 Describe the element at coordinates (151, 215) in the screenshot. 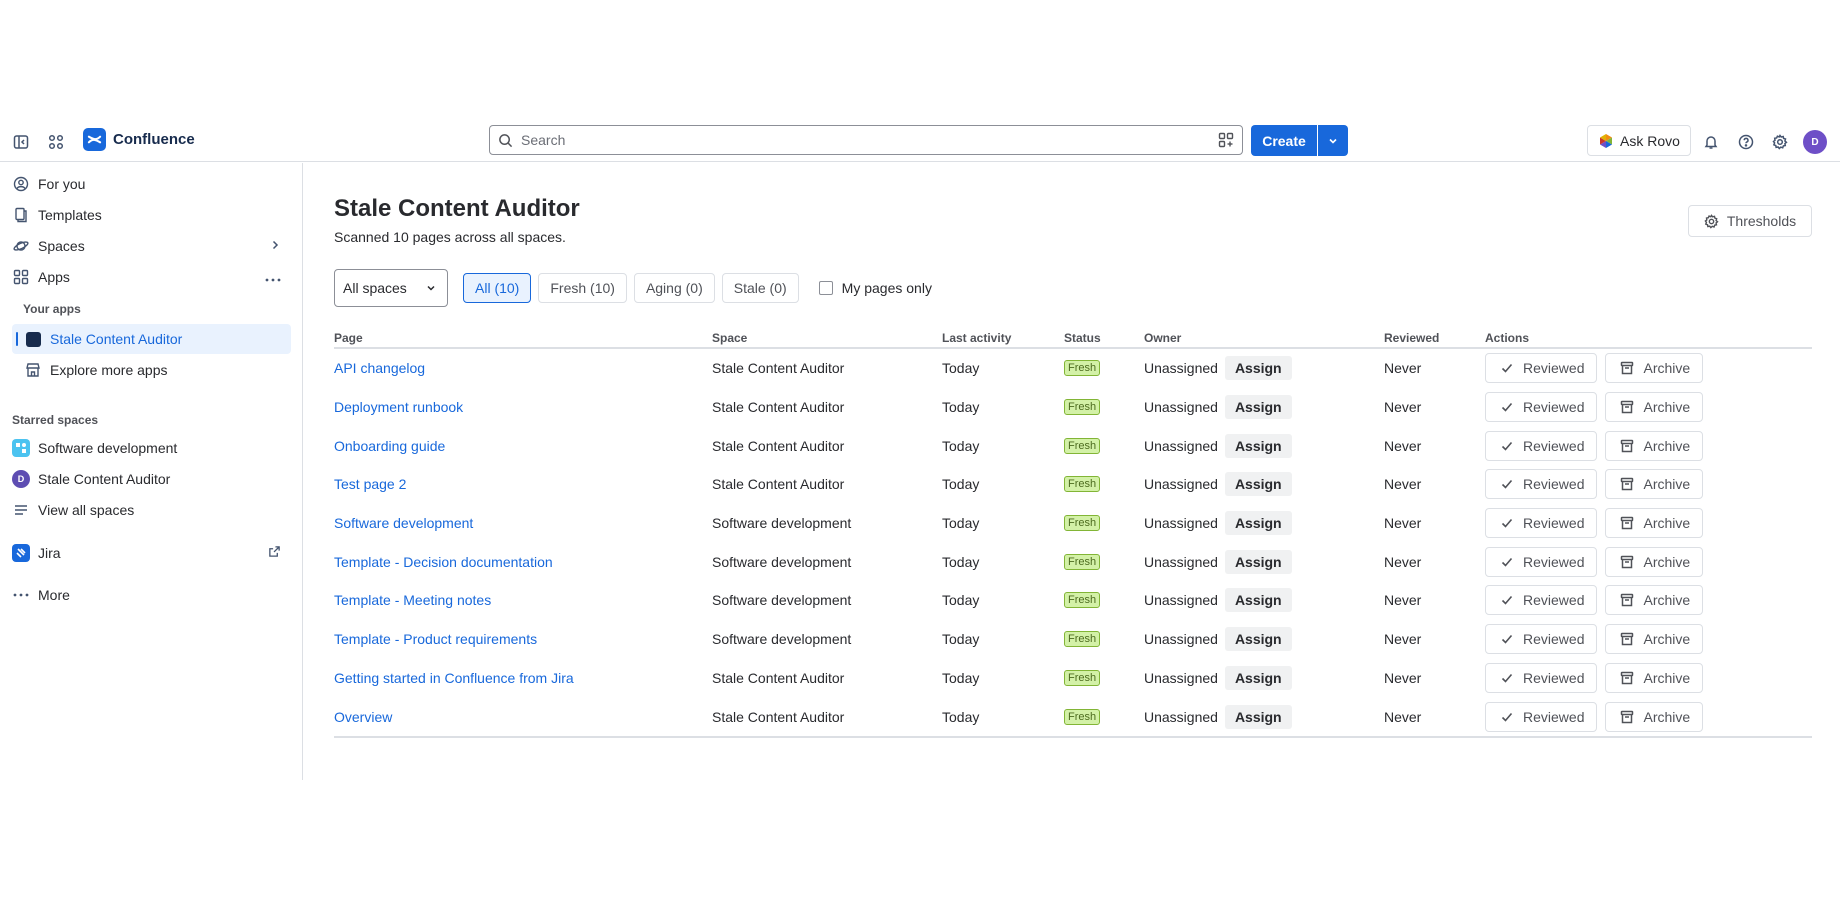

I see `sidebar-item-templates: Templates` at that location.